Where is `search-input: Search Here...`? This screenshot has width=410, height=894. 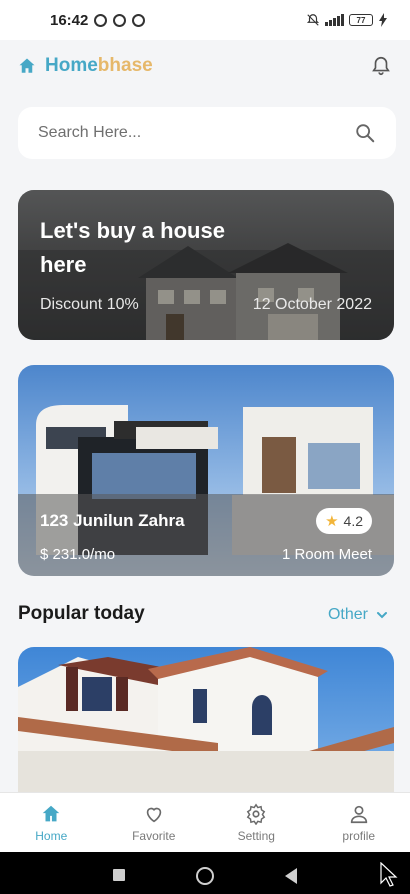 search-input: Search Here... is located at coordinates (196, 133).